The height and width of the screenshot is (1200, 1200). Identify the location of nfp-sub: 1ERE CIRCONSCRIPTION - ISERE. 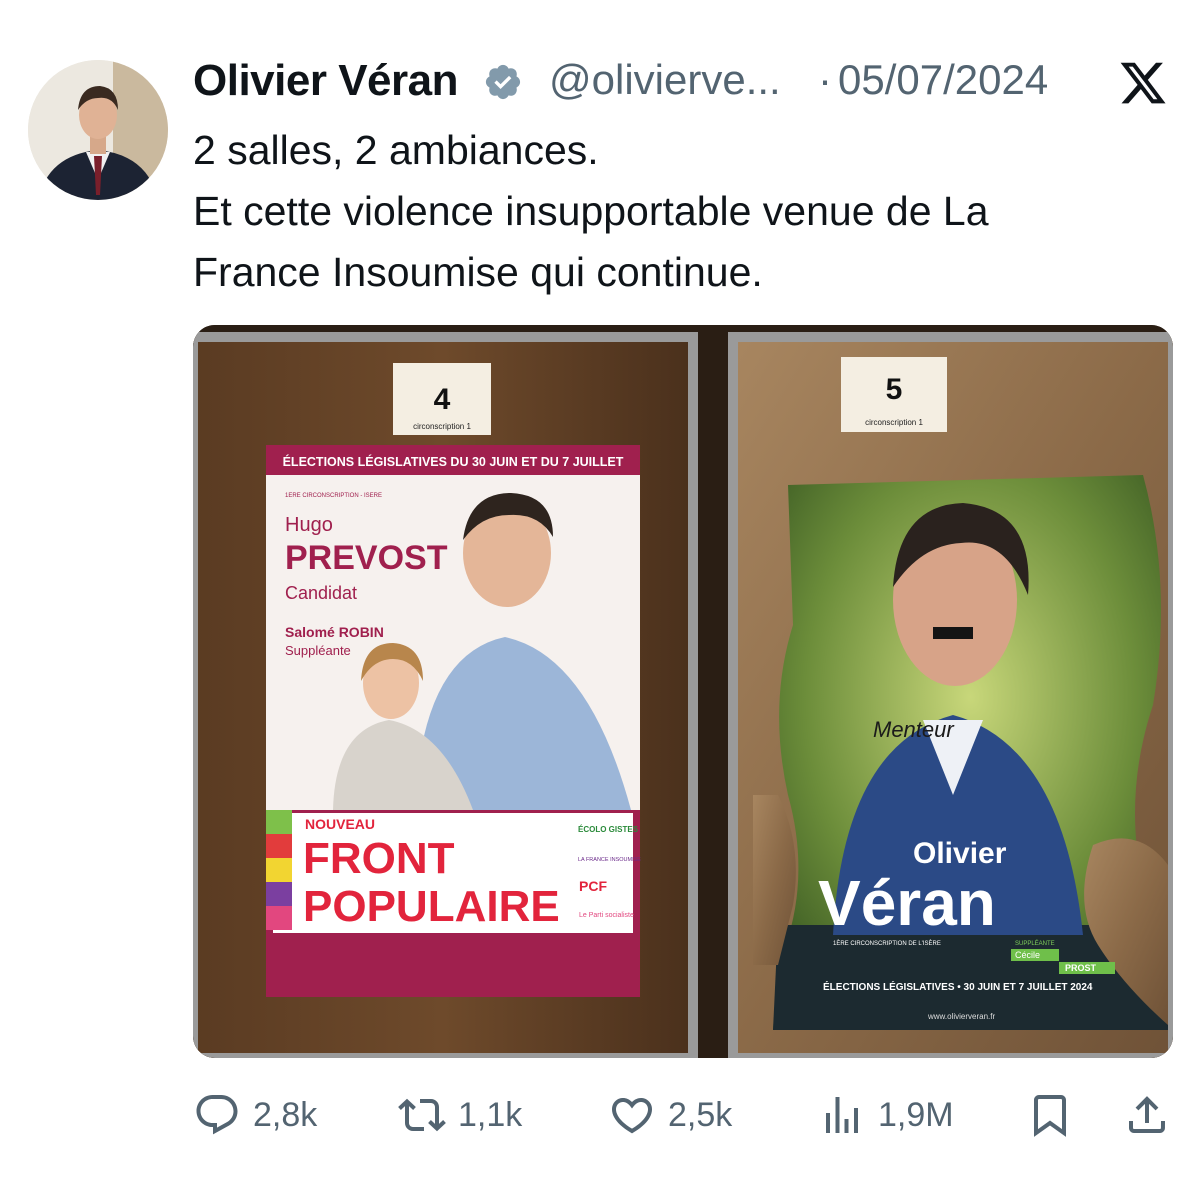
(333, 496).